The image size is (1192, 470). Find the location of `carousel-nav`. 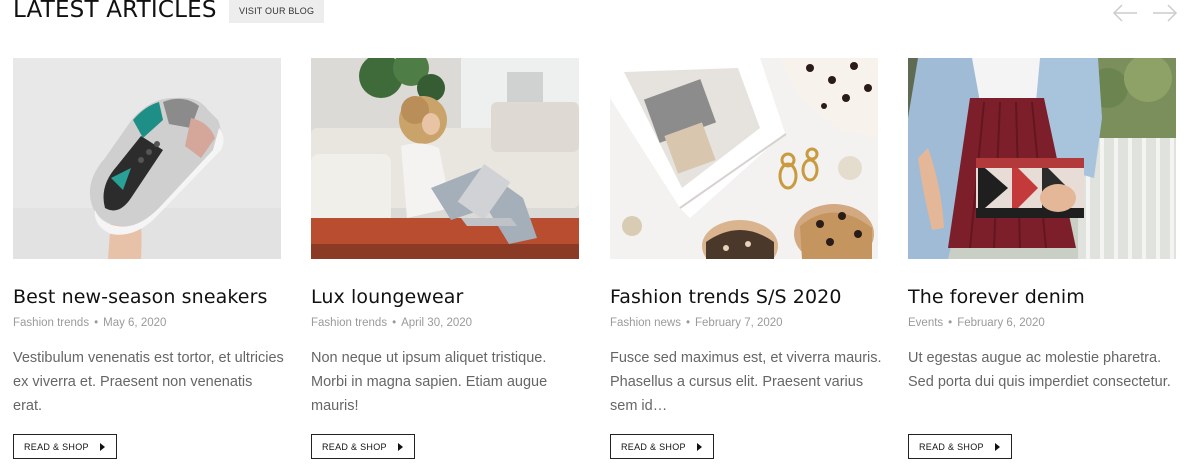

carousel-nav is located at coordinates (1145, 13).